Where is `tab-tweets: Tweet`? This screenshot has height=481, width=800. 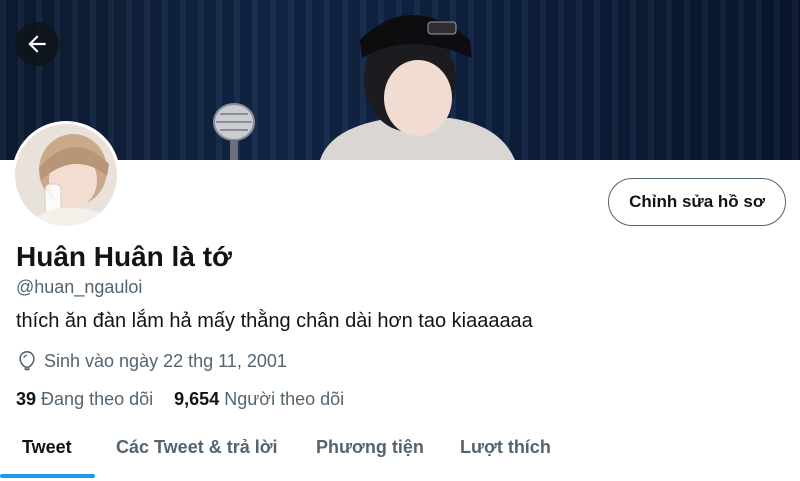 tab-tweets: Tweet is located at coordinates (47, 449).